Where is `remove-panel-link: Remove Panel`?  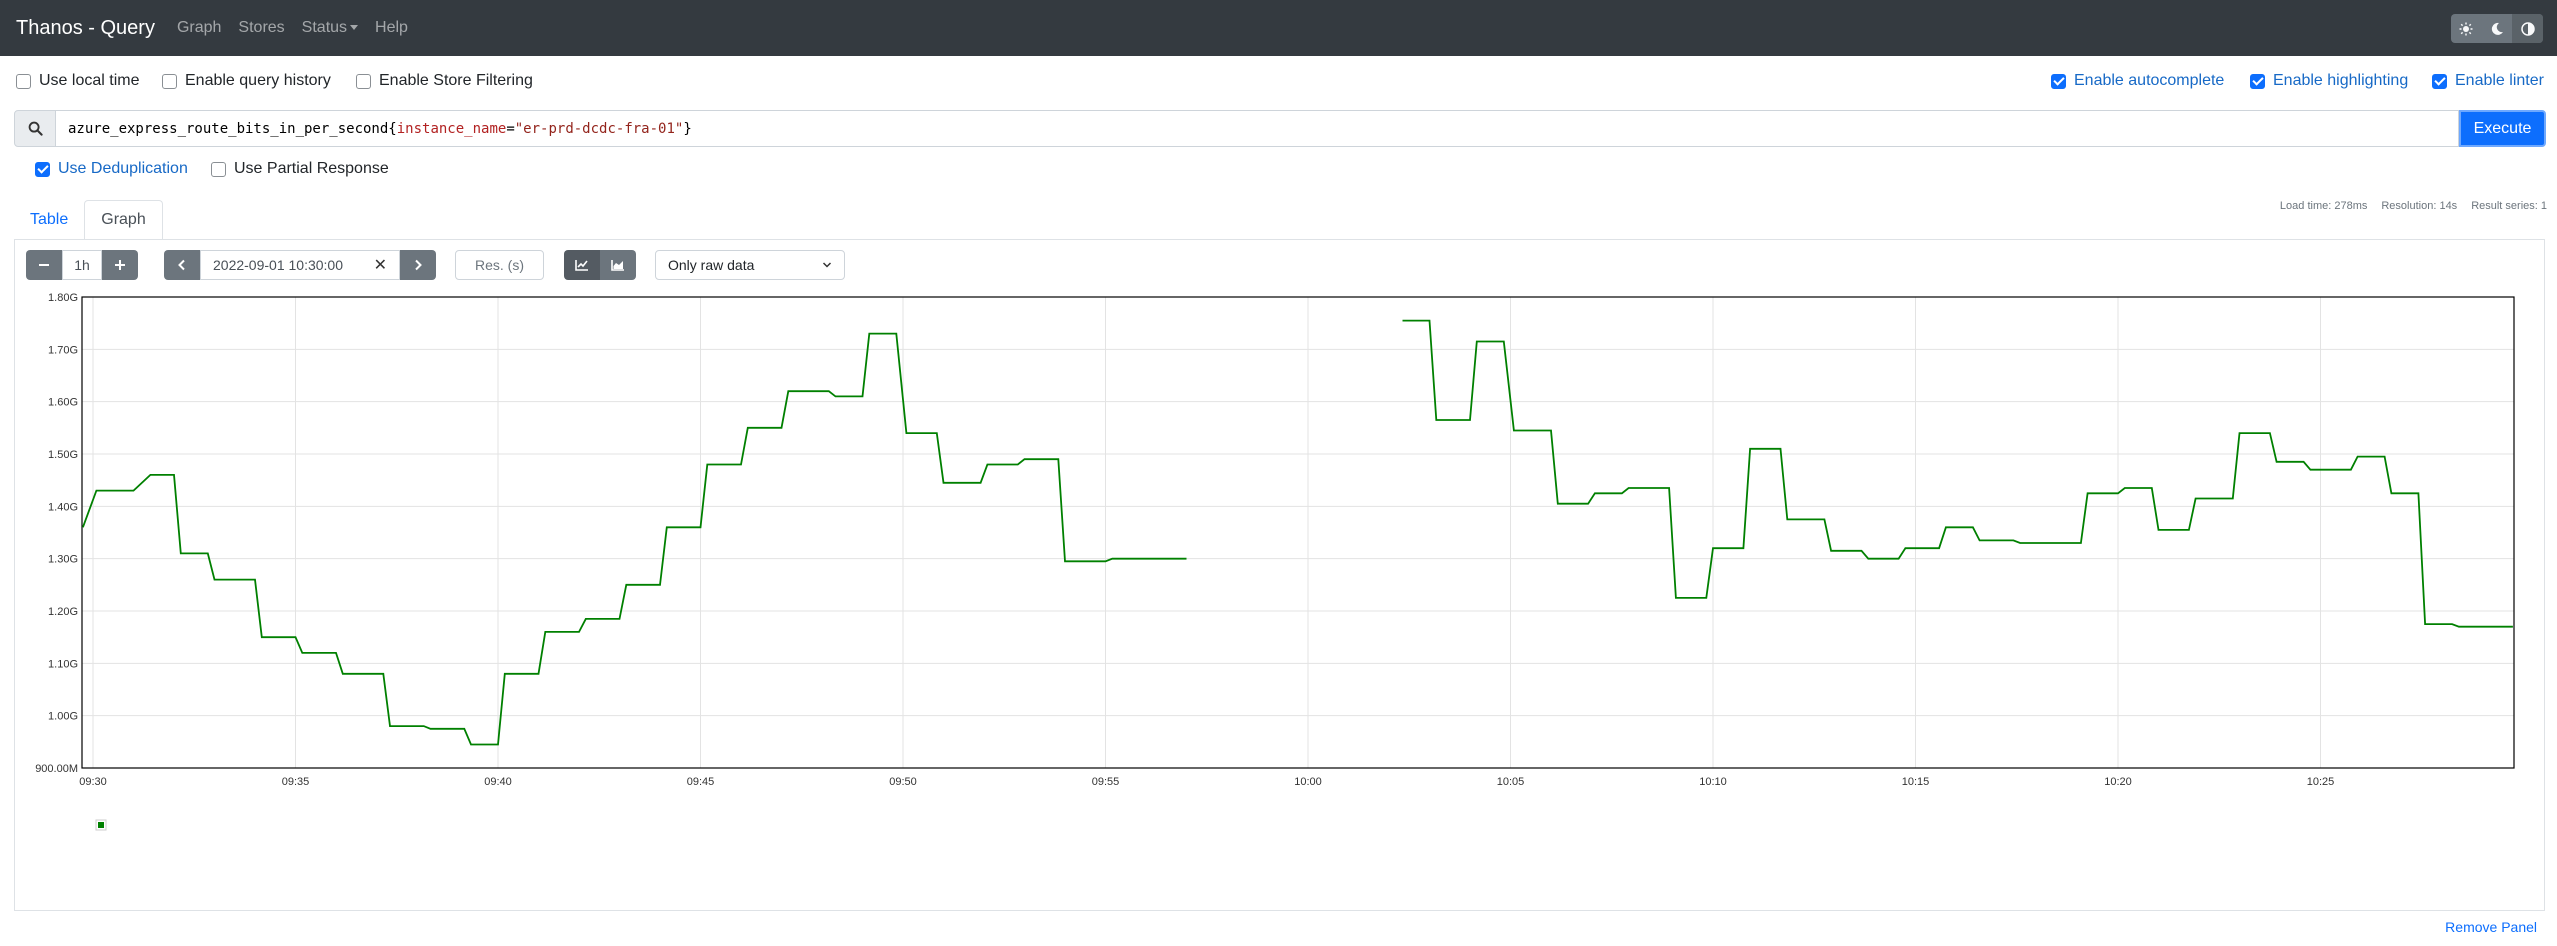 remove-panel-link: Remove Panel is located at coordinates (2491, 927).